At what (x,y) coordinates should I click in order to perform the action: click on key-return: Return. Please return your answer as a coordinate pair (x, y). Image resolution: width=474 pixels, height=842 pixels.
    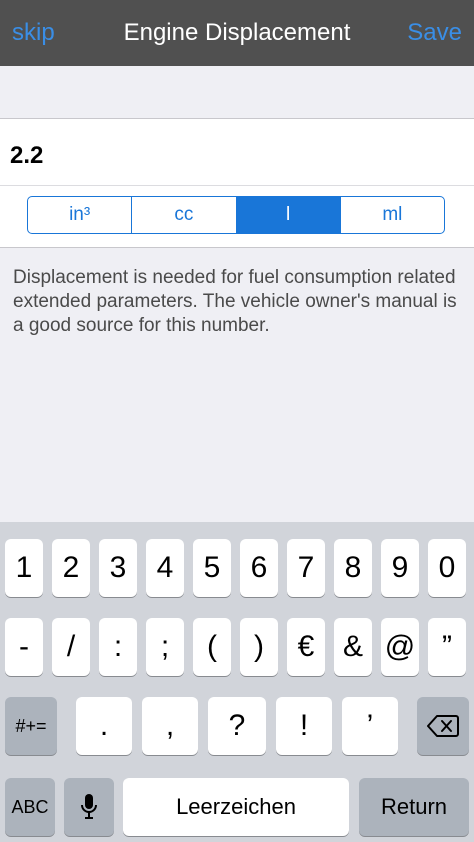
    Looking at the image, I should click on (414, 807).